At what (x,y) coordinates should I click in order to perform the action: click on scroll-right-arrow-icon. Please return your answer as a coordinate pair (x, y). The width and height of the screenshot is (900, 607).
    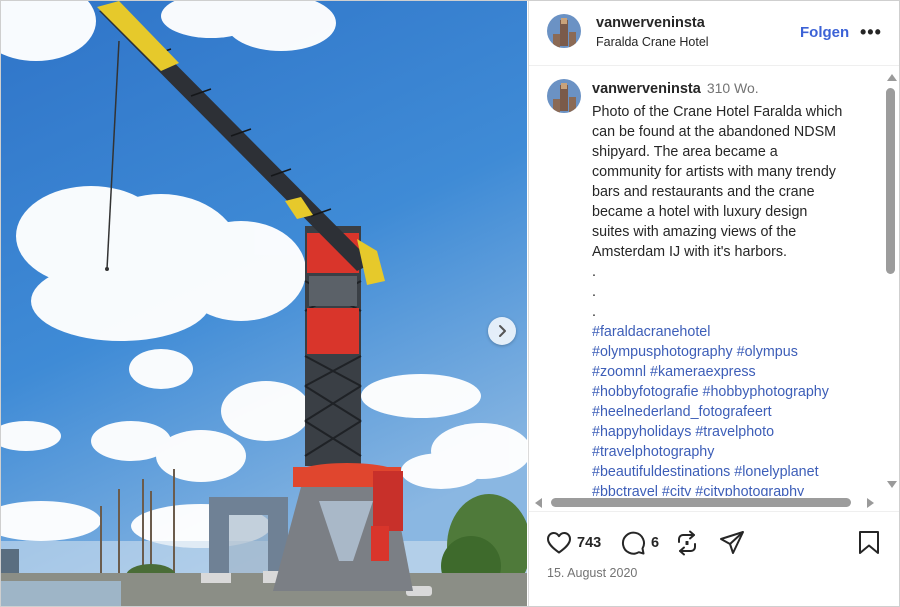
    Looking at the image, I should click on (870, 503).